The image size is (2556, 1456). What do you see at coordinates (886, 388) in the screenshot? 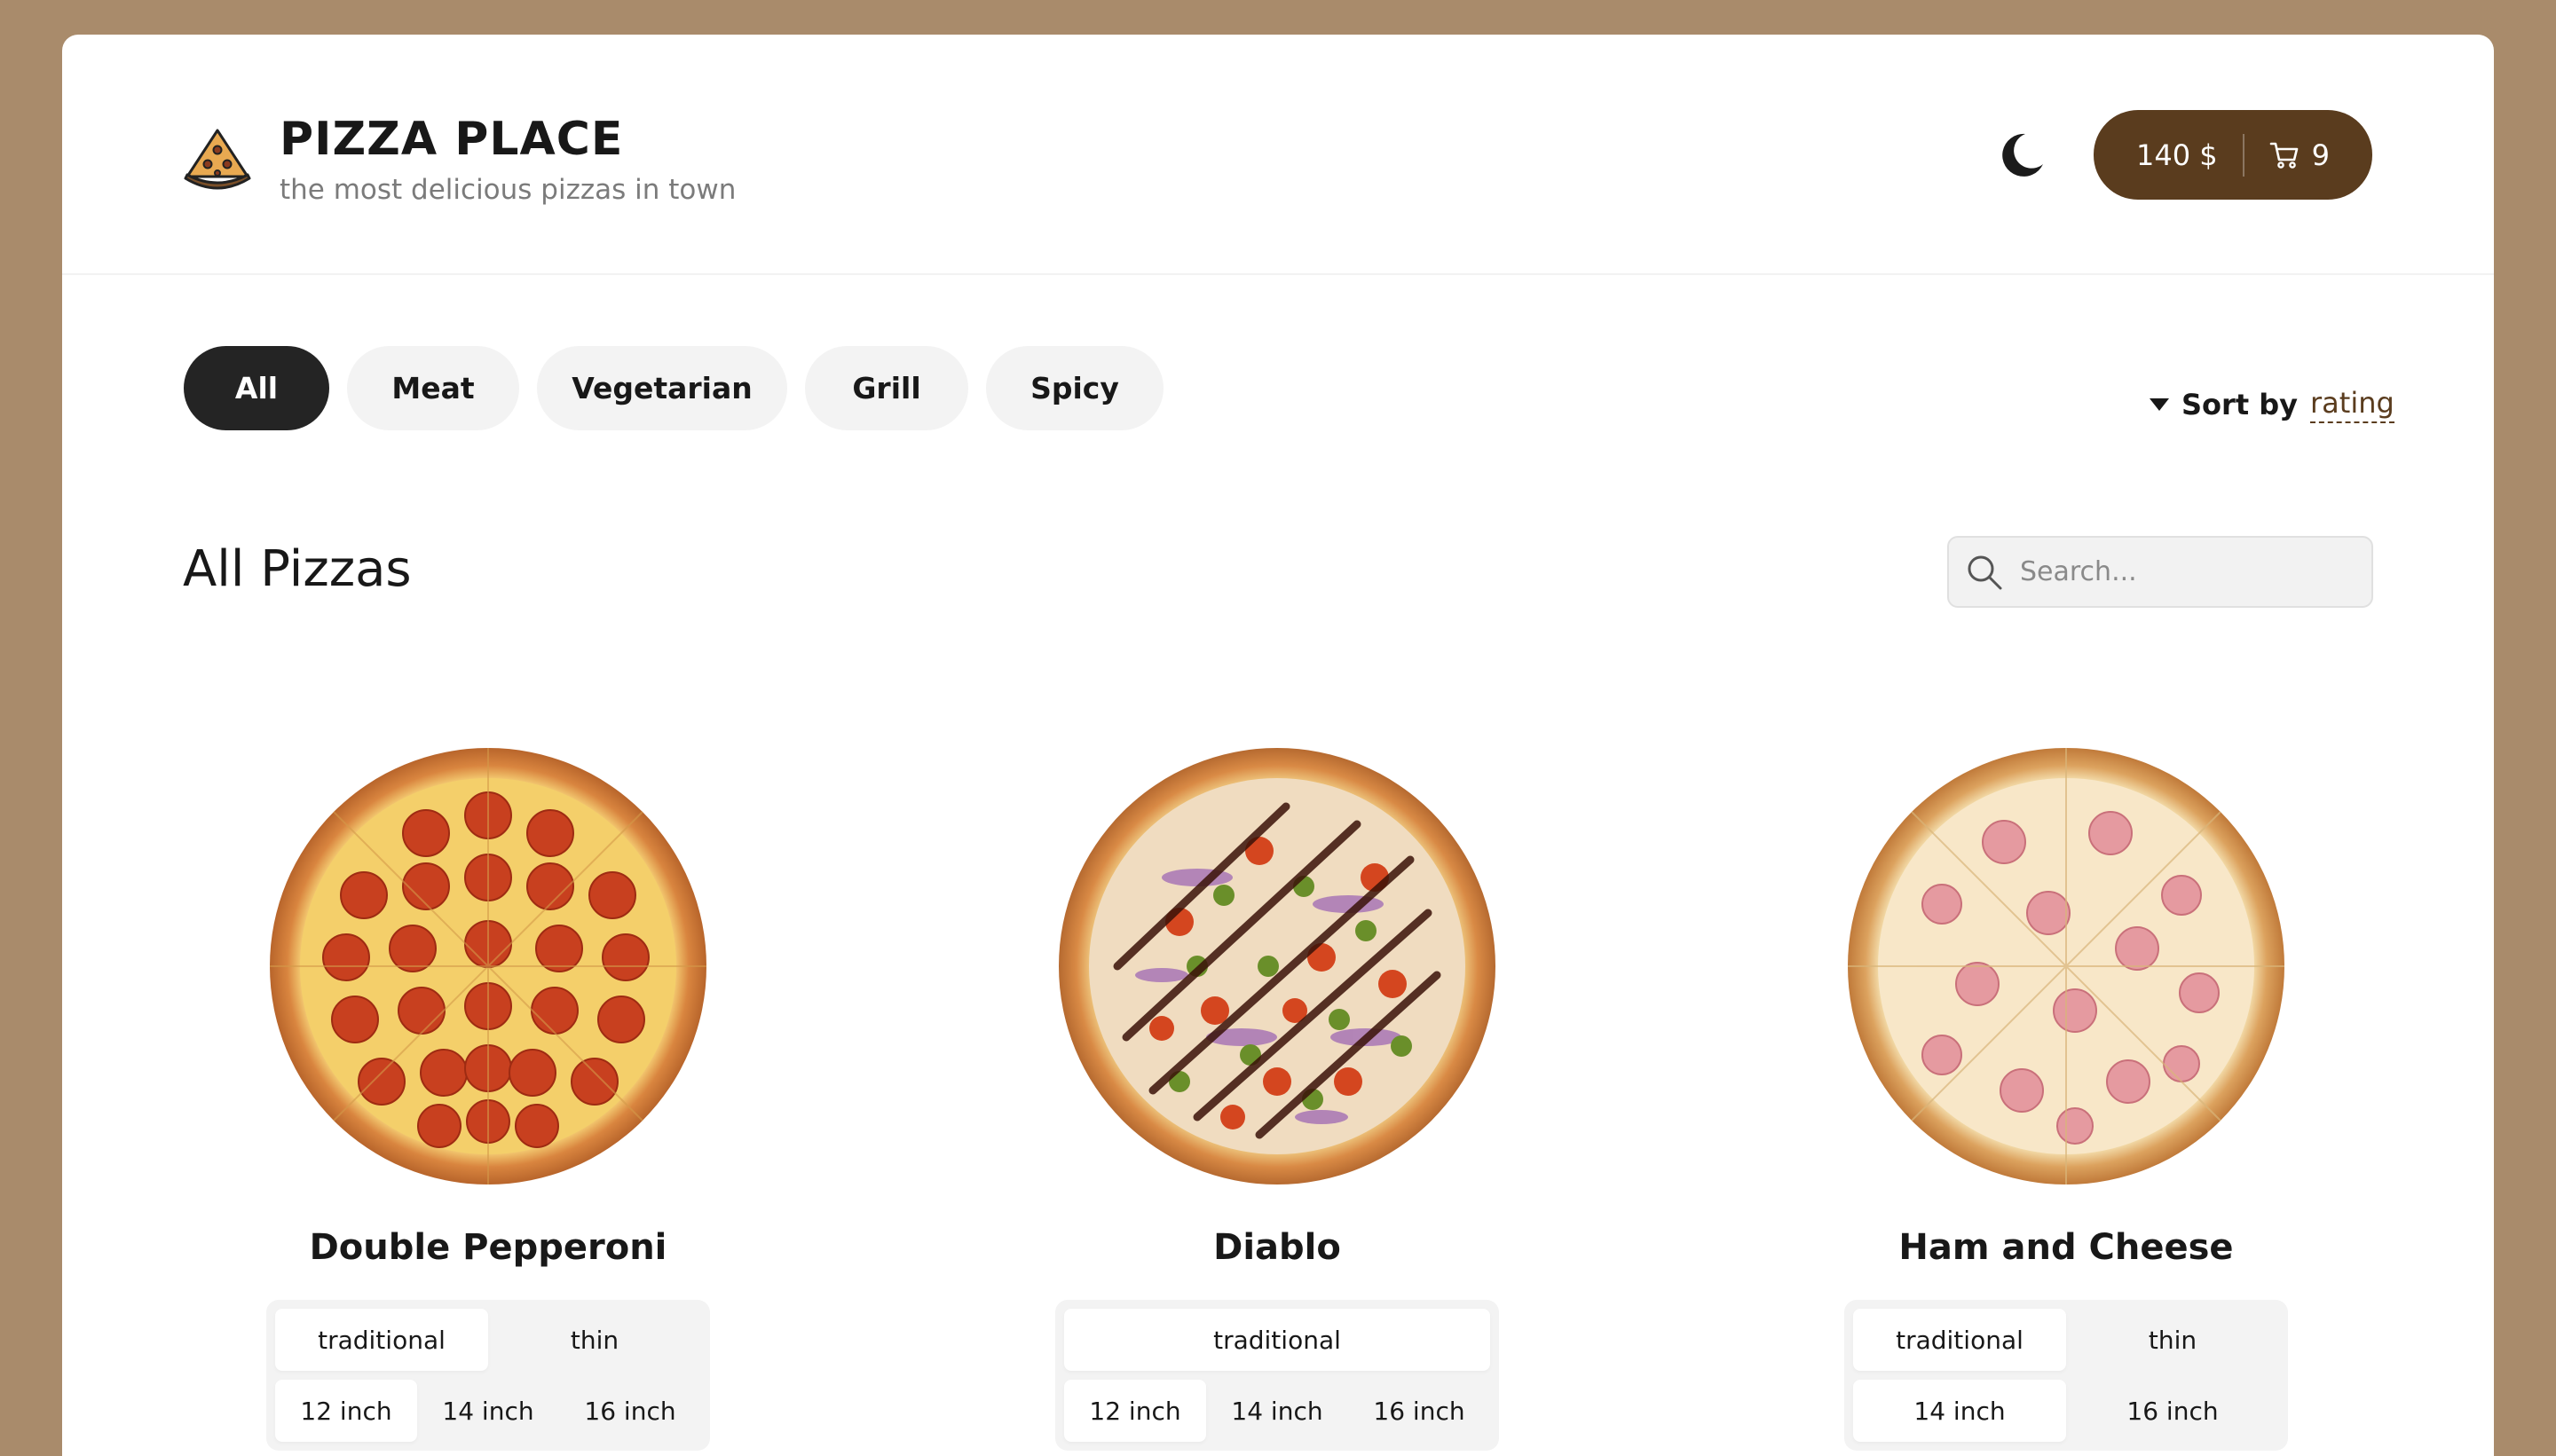
I see `category-grill: Grill` at bounding box center [886, 388].